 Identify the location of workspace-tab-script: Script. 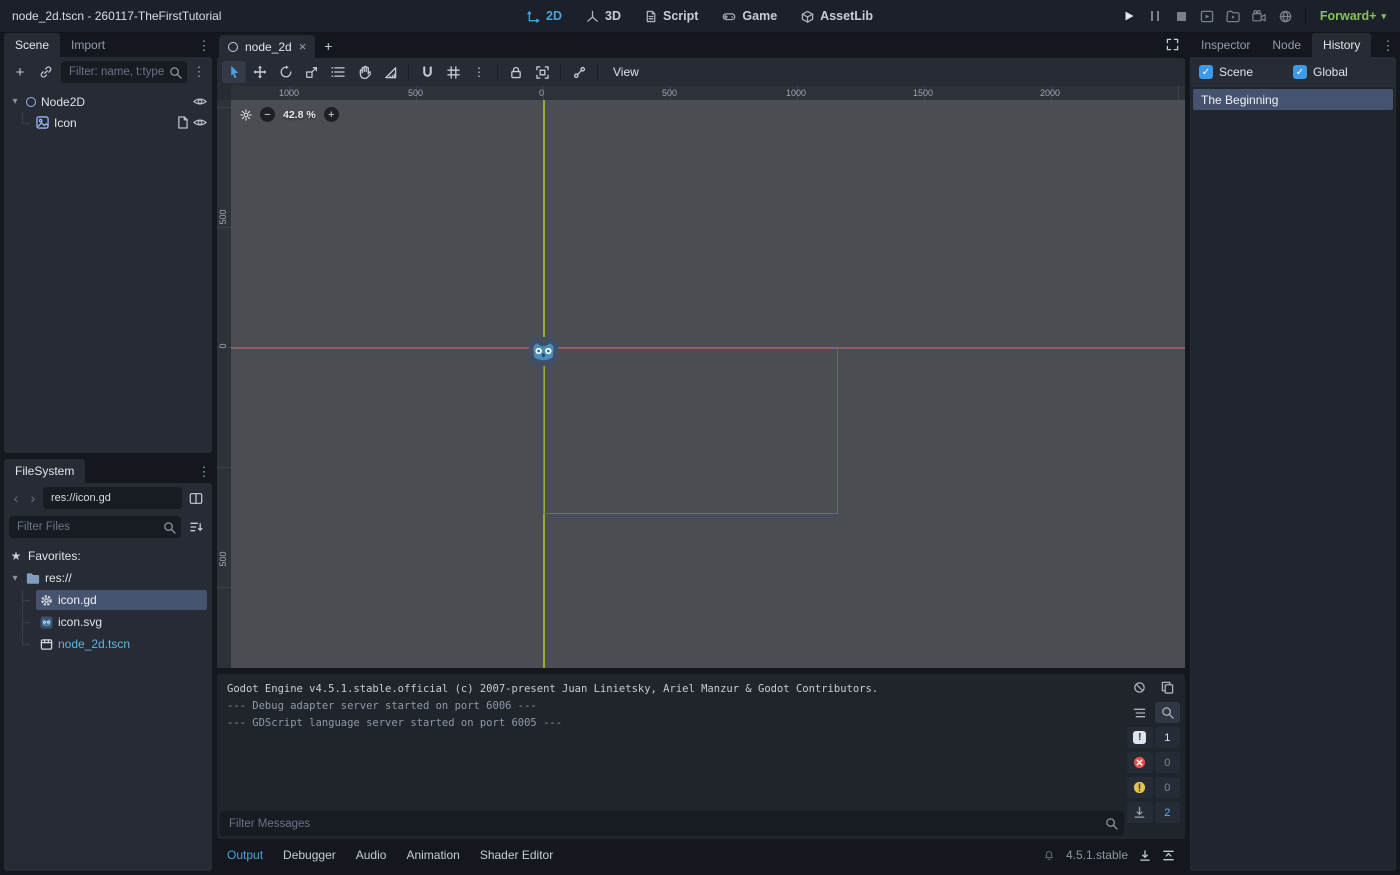
(671, 16).